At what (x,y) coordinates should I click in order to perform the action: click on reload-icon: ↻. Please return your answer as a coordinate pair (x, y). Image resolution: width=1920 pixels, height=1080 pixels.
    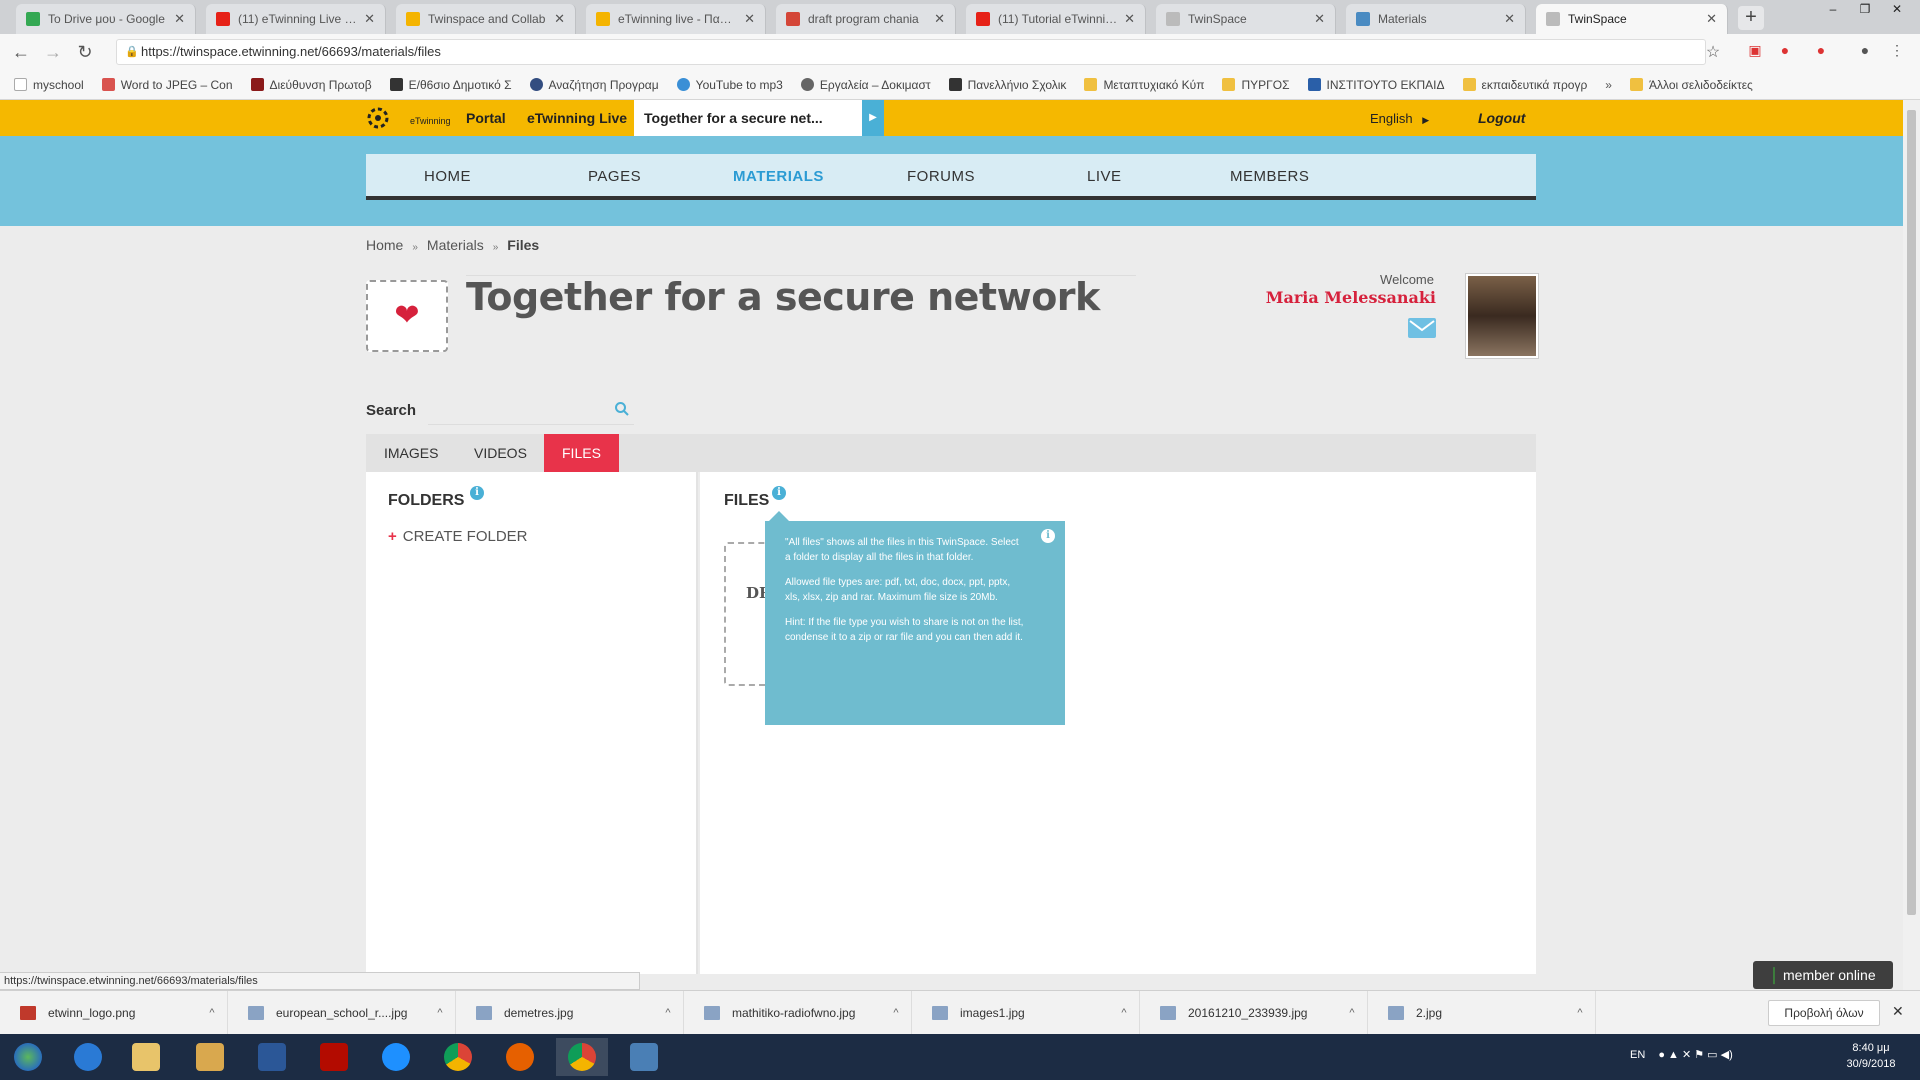
    Looking at the image, I should click on (85, 52).